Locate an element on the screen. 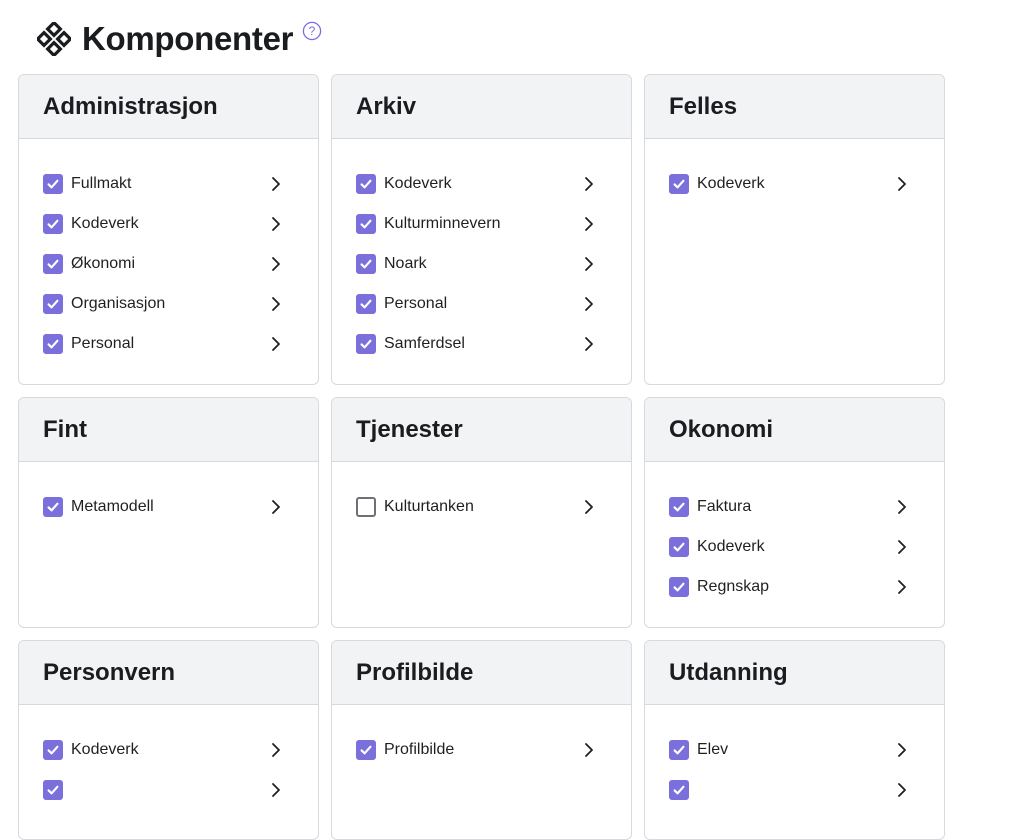 This screenshot has width=1010, height=840. item-label: Profilbilde is located at coordinates (419, 749).